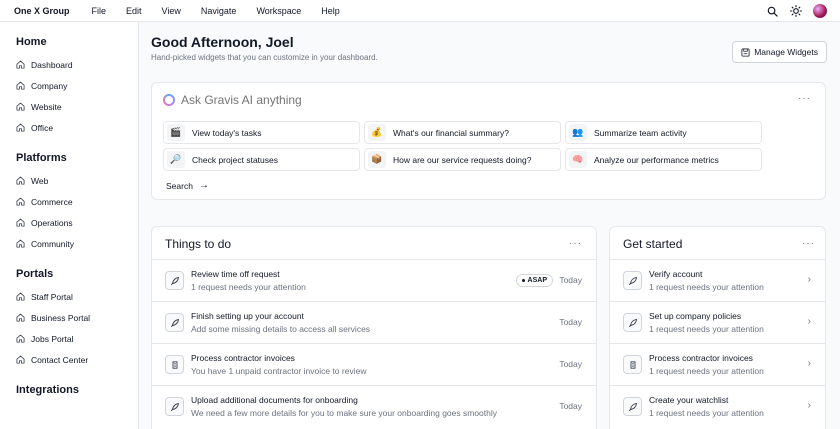  I want to click on search-icon, so click(772, 11).